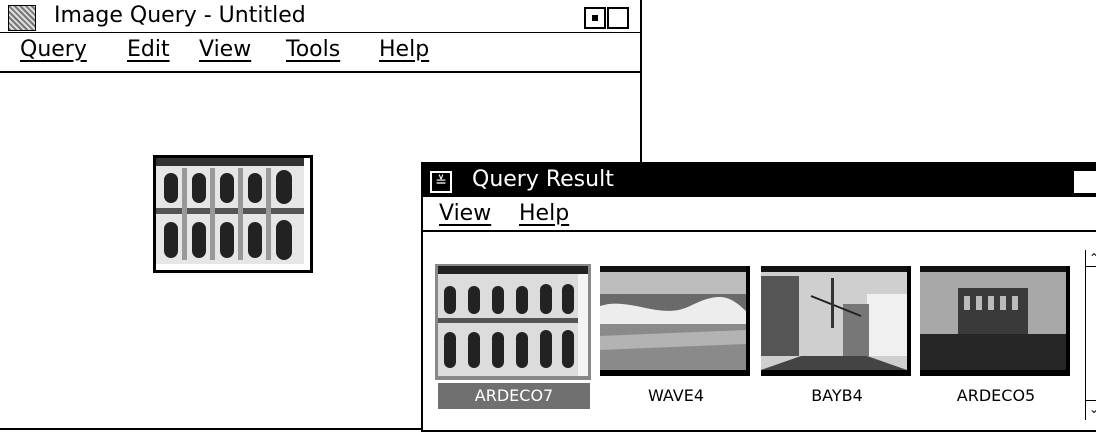  I want to click on query-image, so click(233, 214).